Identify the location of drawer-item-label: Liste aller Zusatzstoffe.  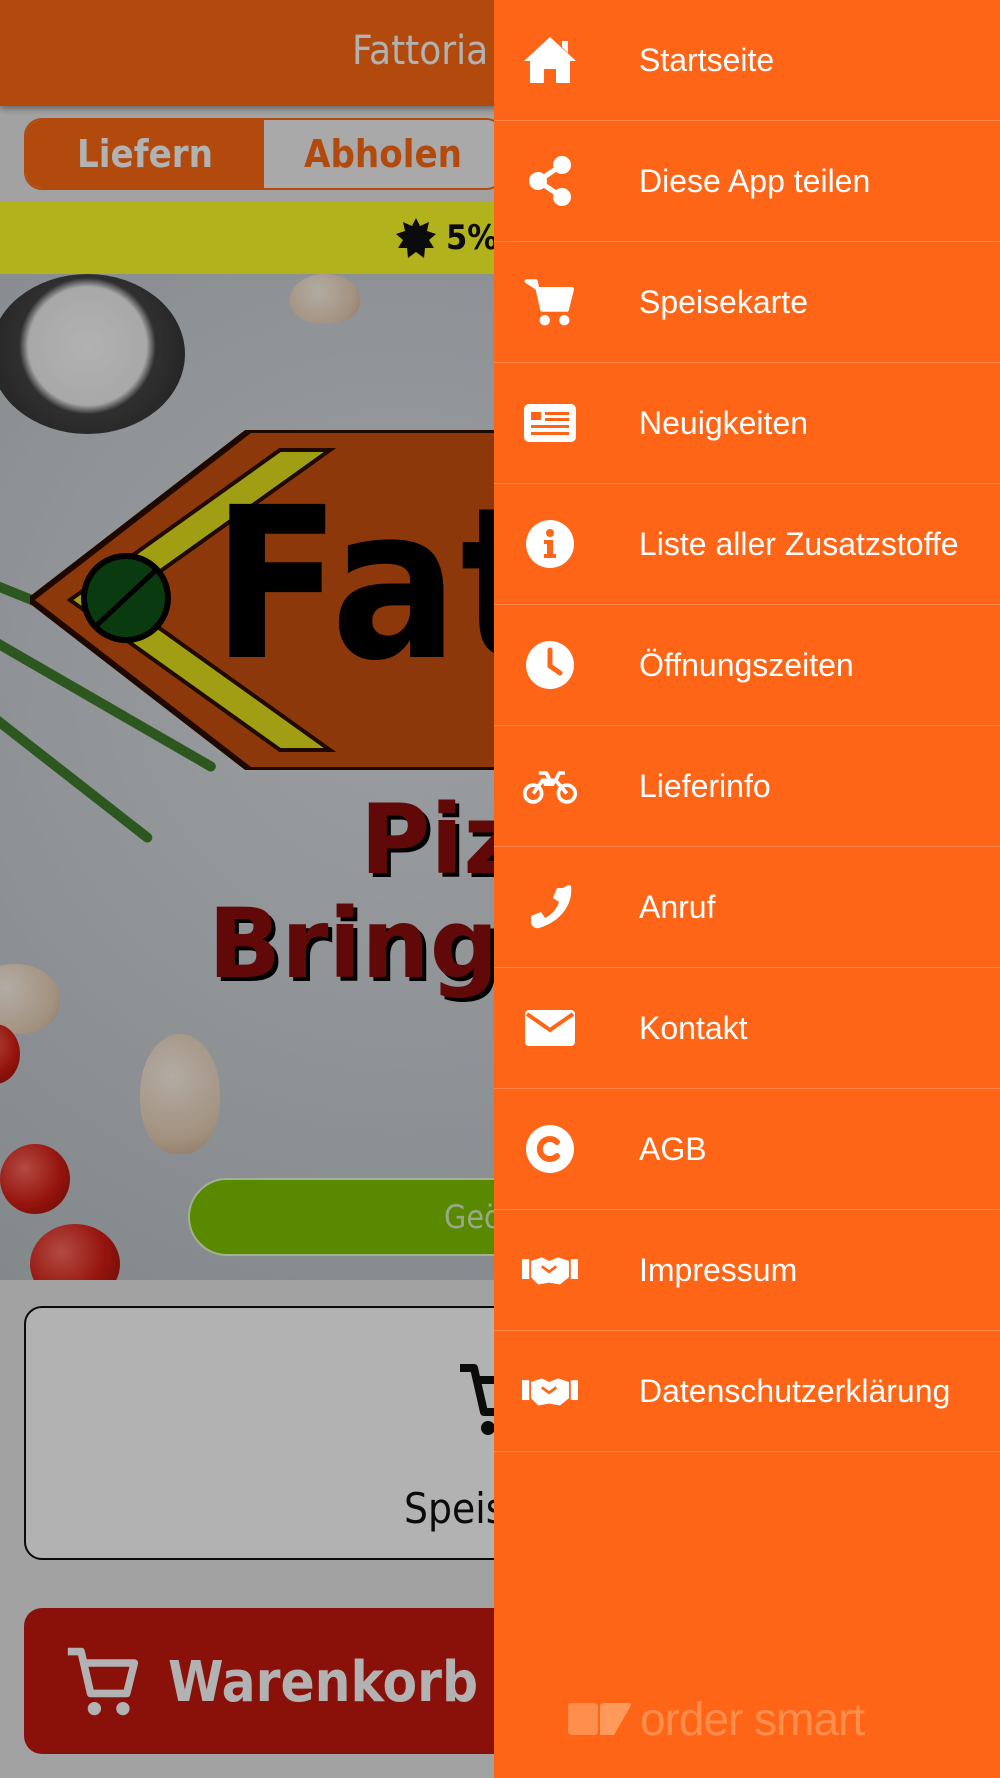
(799, 543).